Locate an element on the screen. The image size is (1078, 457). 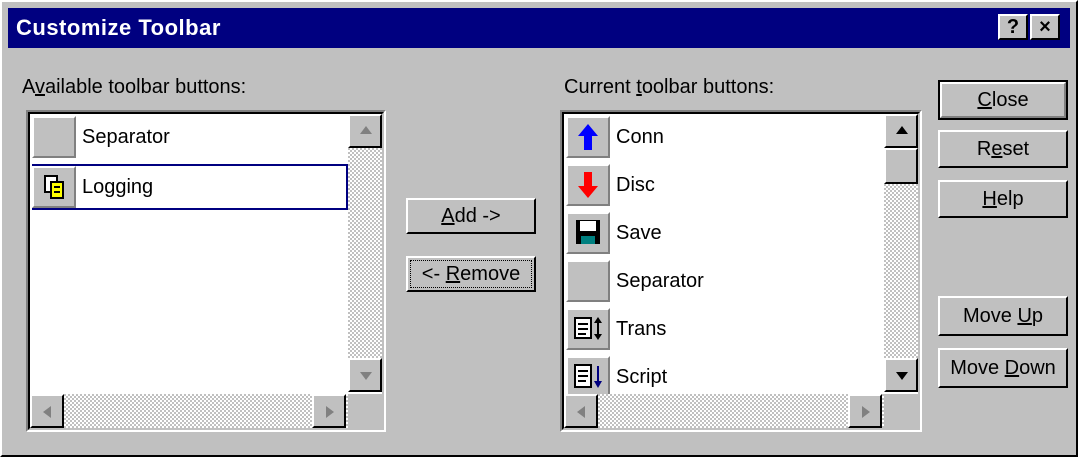
transfer-document-icon is located at coordinates (588, 329).